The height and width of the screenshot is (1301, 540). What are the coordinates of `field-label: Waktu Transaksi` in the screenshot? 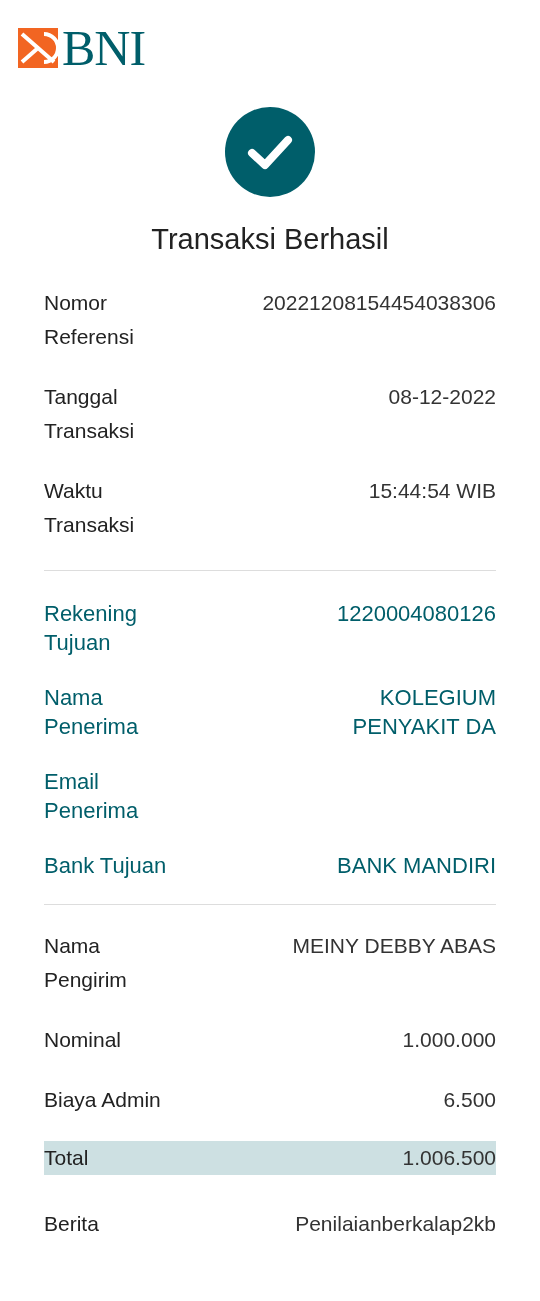 It's located at (89, 508).